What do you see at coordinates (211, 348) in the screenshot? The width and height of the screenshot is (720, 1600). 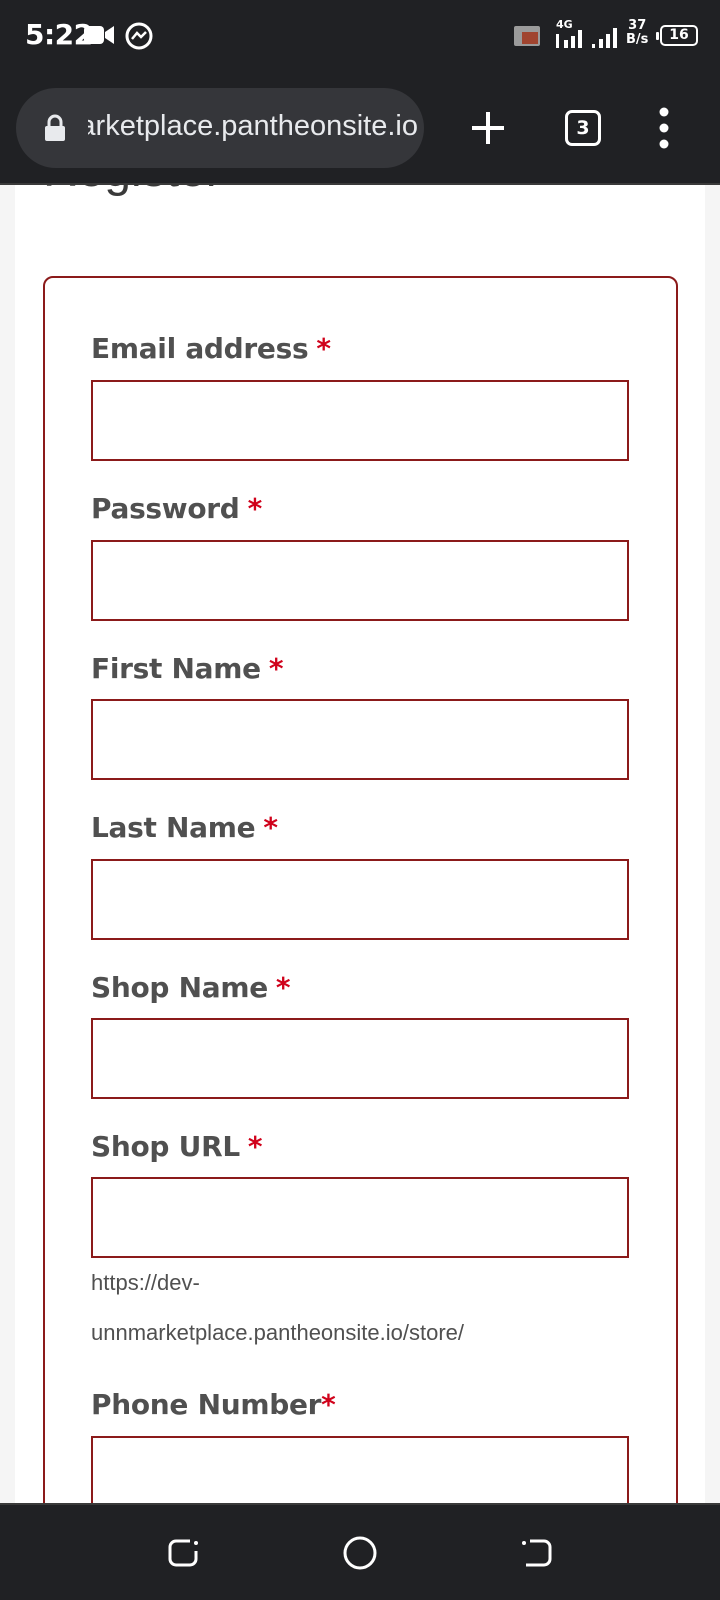 I see `email-label: Email address *` at bounding box center [211, 348].